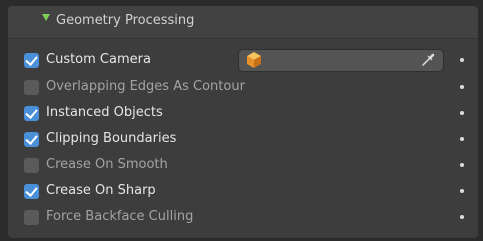 Image resolution: width=483 pixels, height=241 pixels. I want to click on custom-camera-checkbox, so click(31, 60).